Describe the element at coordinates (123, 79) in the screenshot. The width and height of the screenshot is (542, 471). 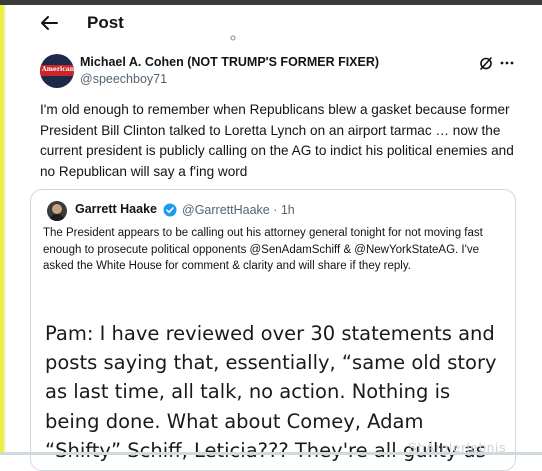
I see `author-handle: @speechboy71` at that location.